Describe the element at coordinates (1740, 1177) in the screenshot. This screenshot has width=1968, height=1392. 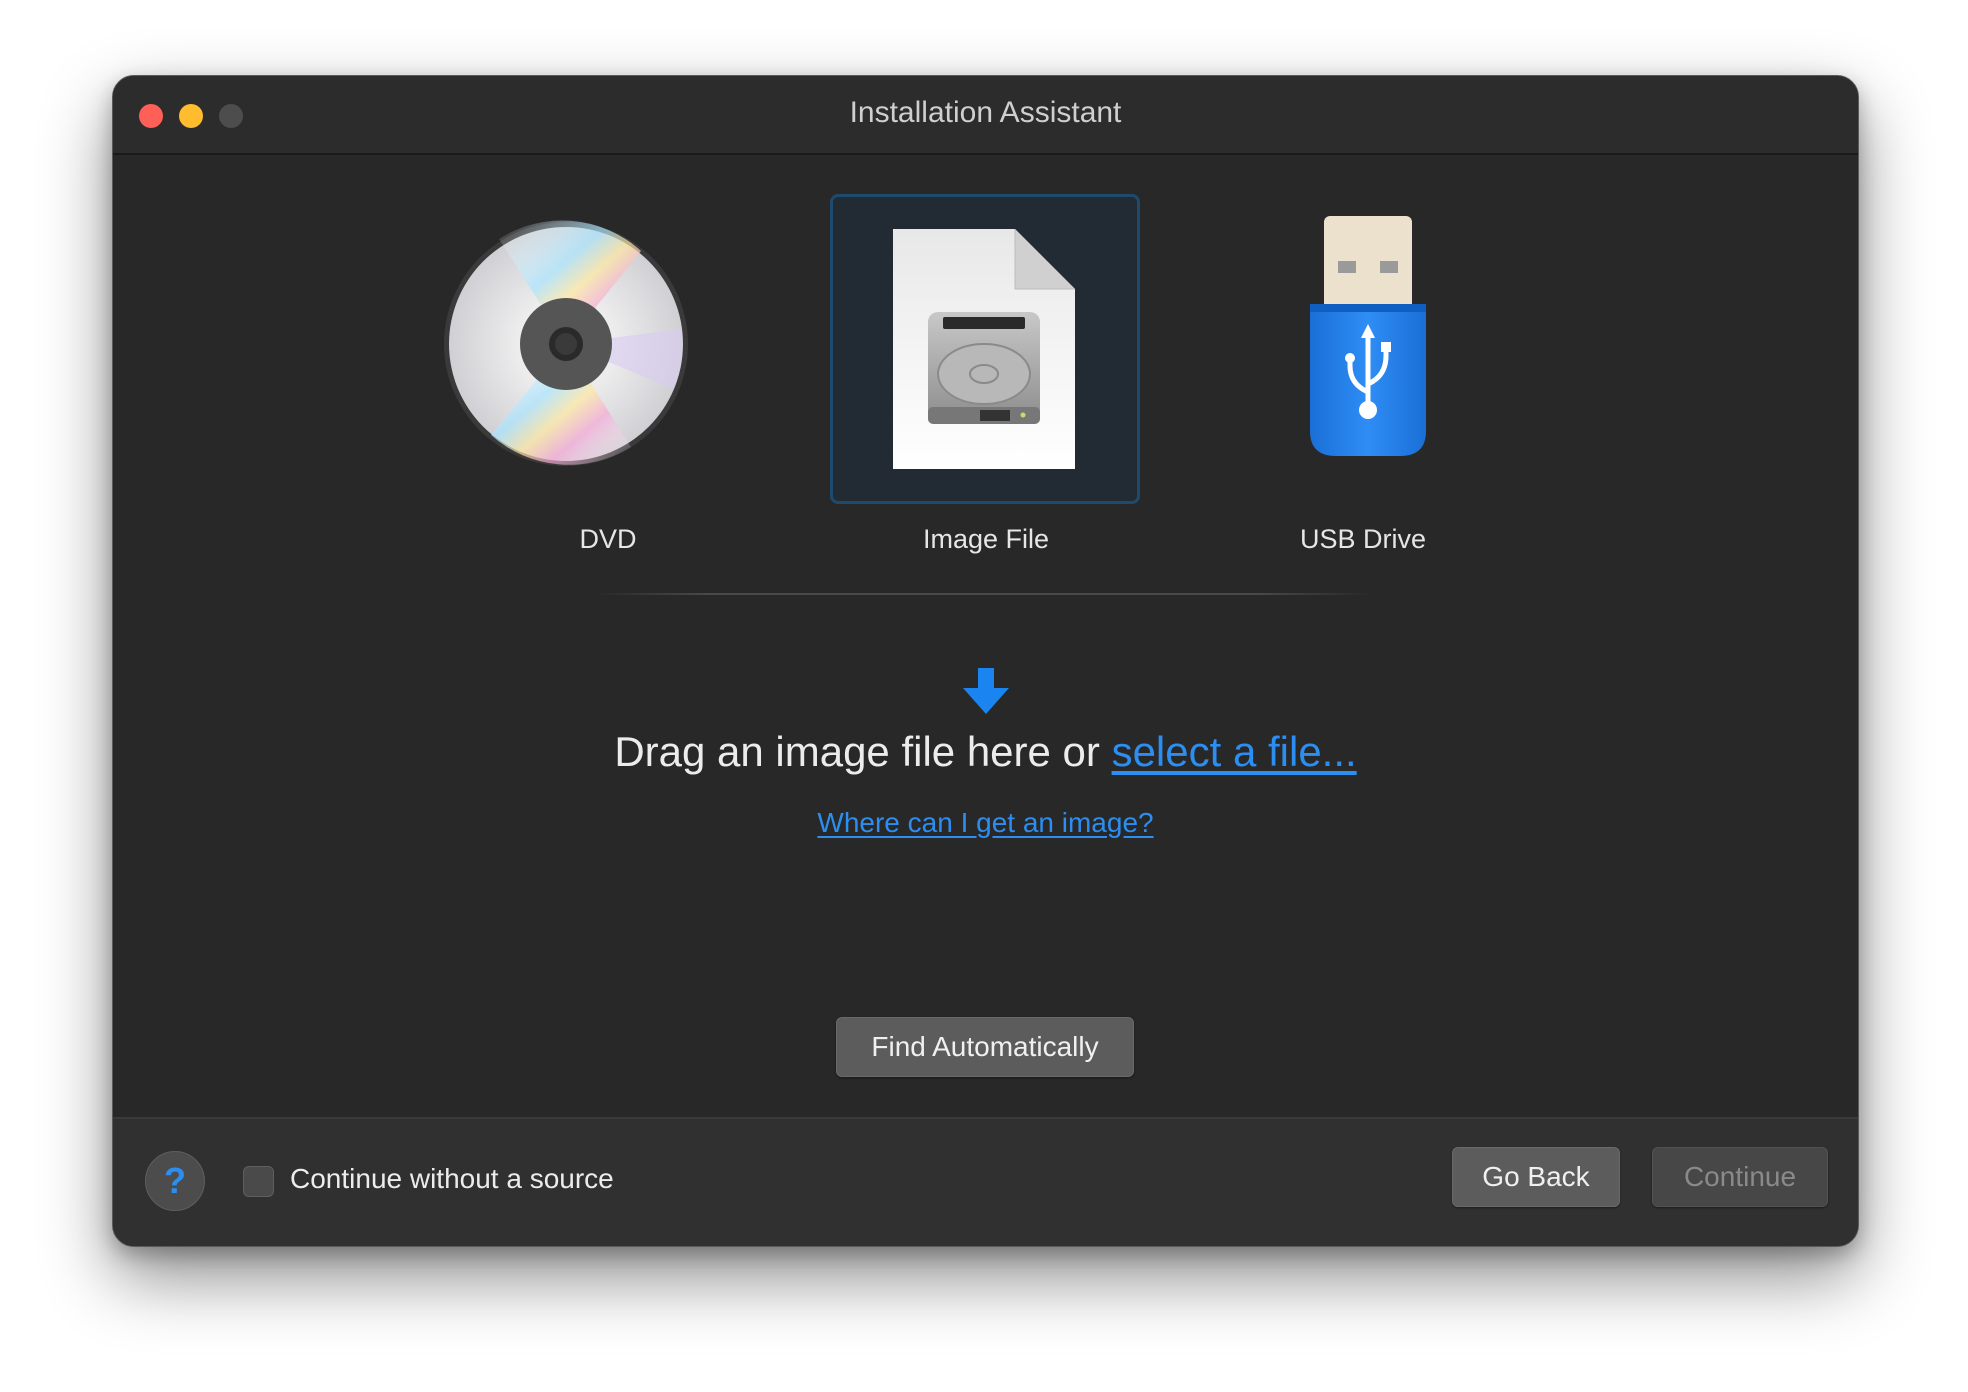
I see `continue-button: Continue` at that location.